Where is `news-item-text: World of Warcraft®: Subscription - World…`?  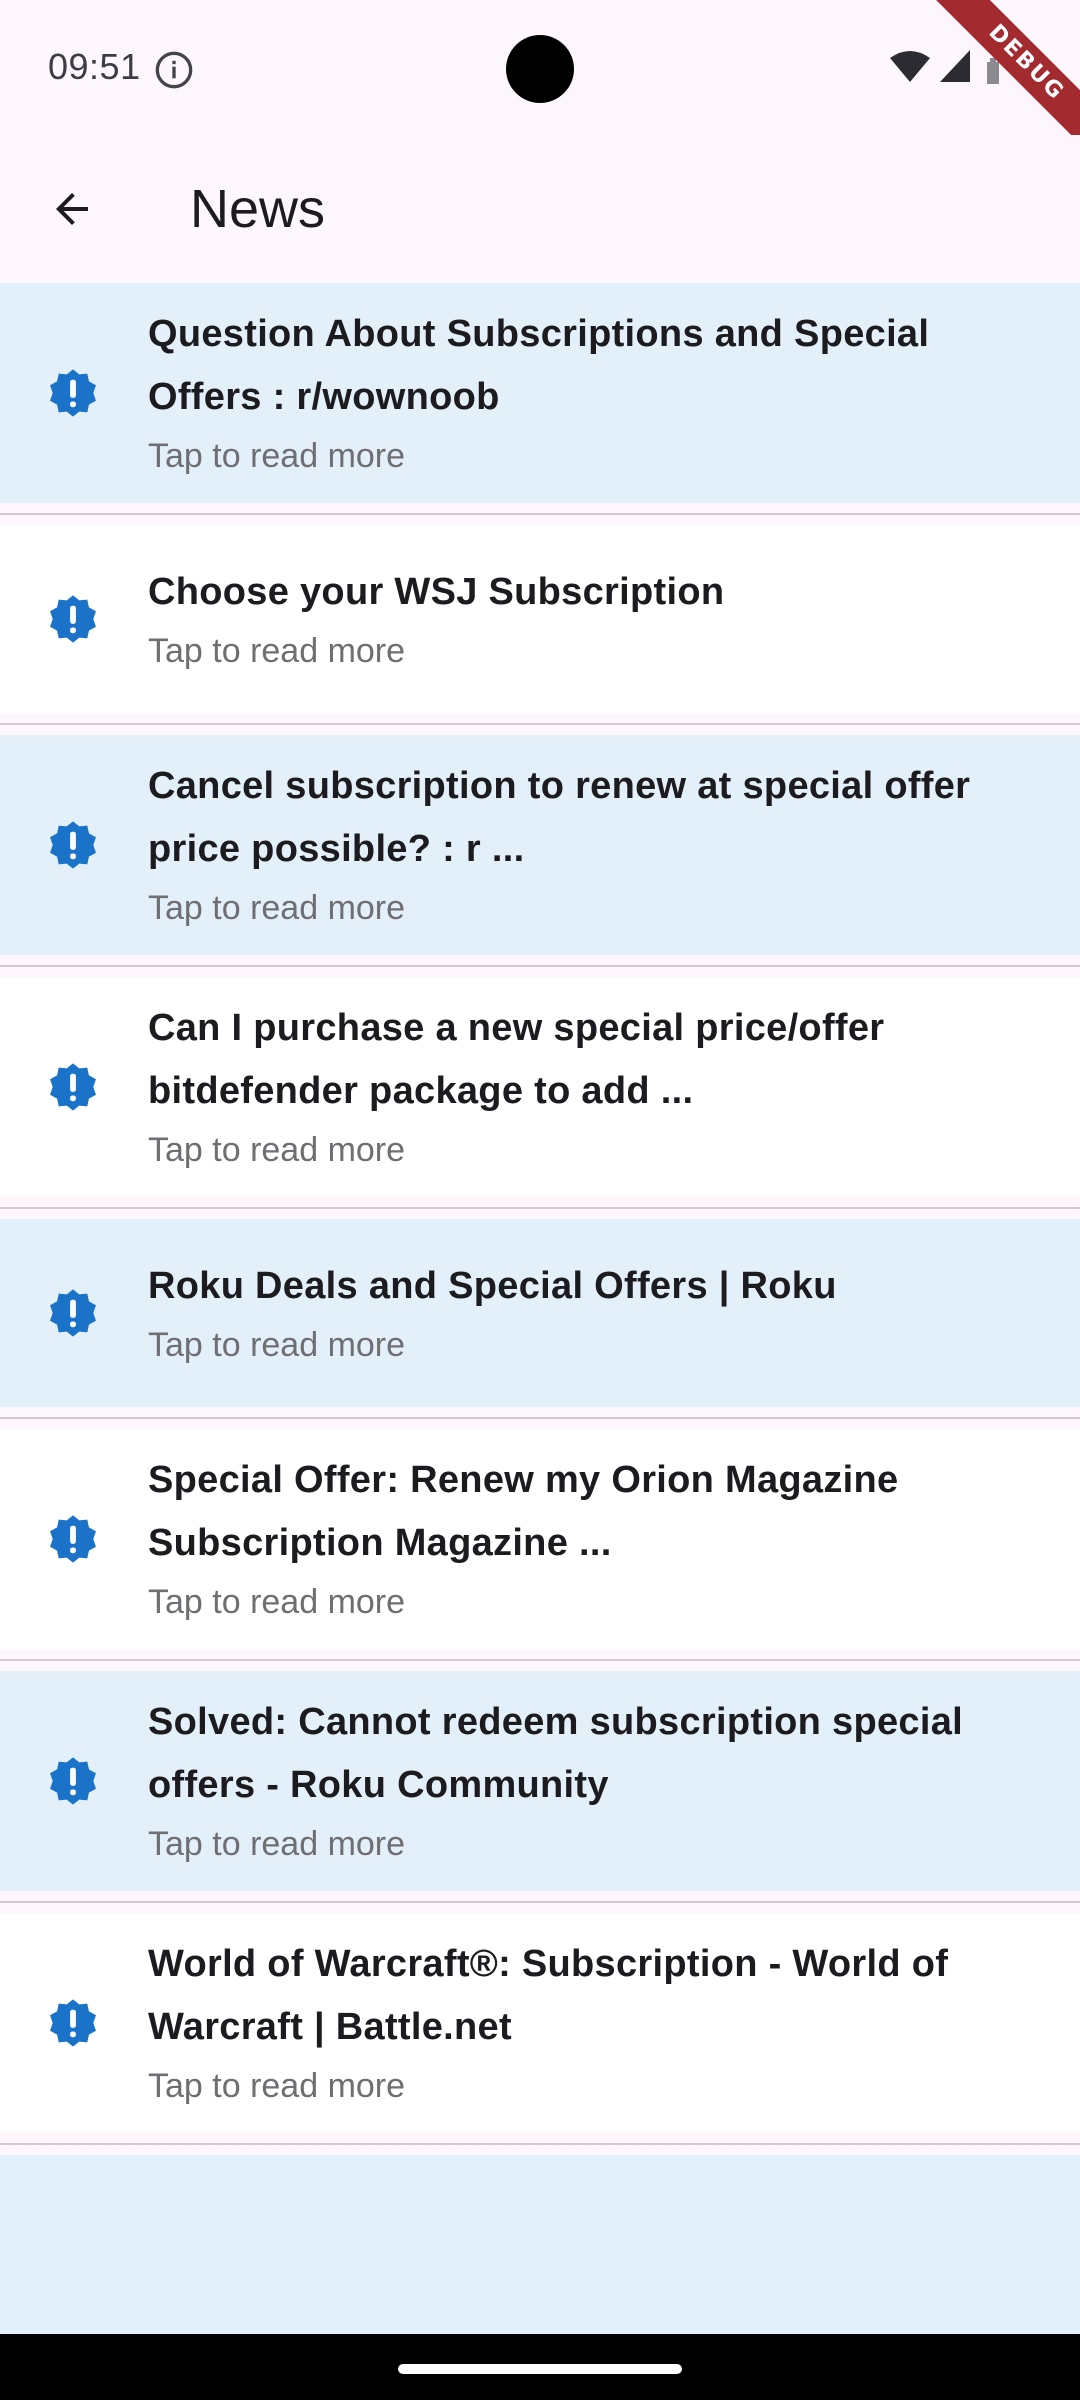 news-item-text: World of Warcraft®: Subscription - World… is located at coordinates (584, 2023).